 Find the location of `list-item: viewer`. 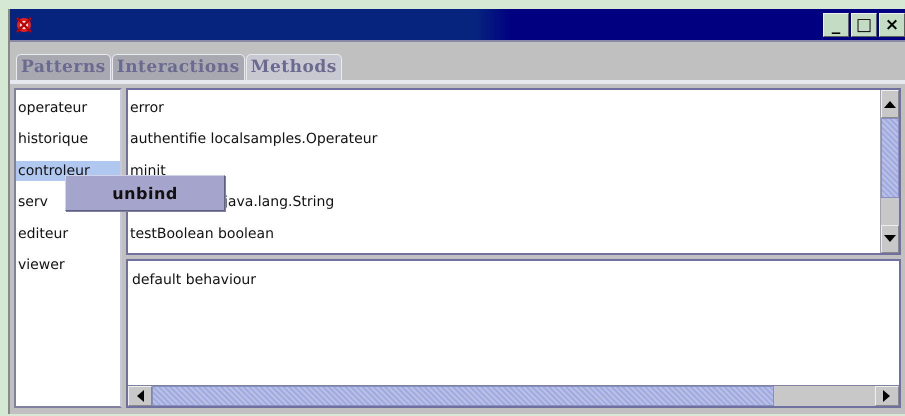

list-item: viewer is located at coordinates (68, 265).